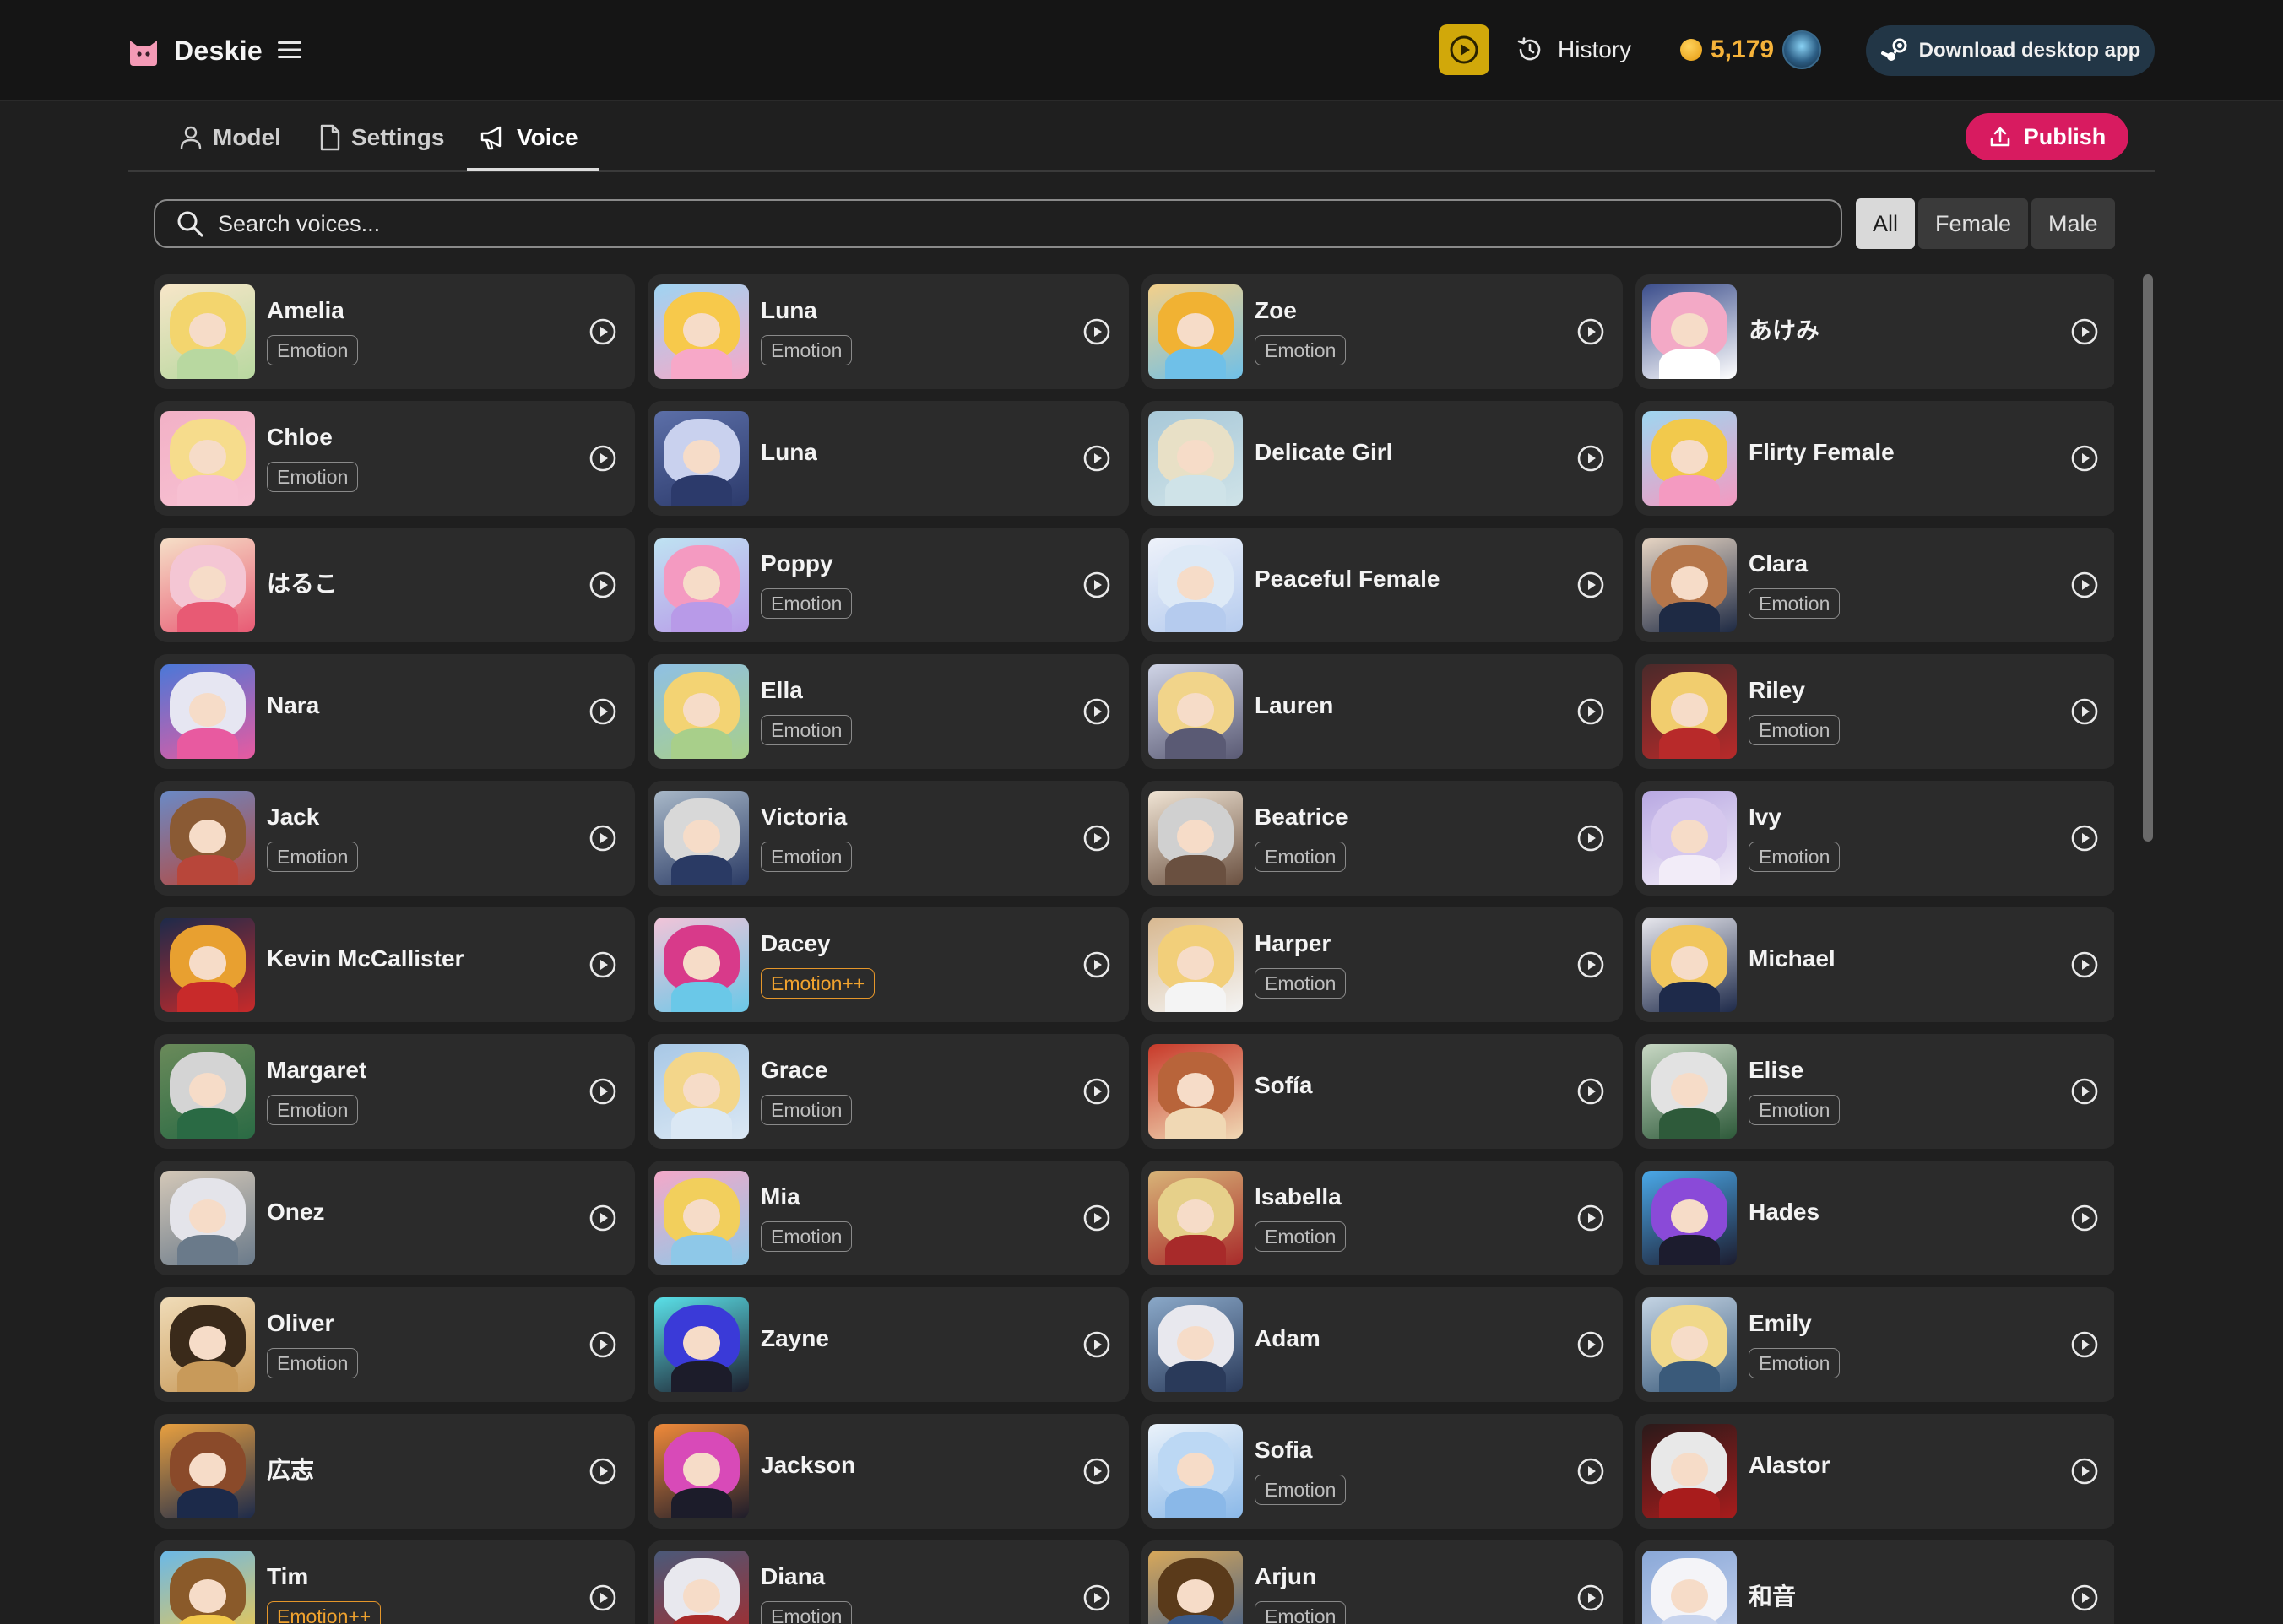  What do you see at coordinates (1875, 711) in the screenshot?
I see `voice-card: Riley Emotion` at bounding box center [1875, 711].